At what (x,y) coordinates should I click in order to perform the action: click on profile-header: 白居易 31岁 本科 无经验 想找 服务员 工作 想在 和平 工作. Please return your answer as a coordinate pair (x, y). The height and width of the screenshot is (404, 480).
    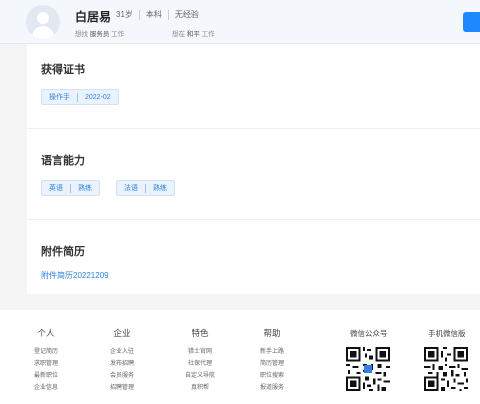
    Looking at the image, I should click on (240, 22).